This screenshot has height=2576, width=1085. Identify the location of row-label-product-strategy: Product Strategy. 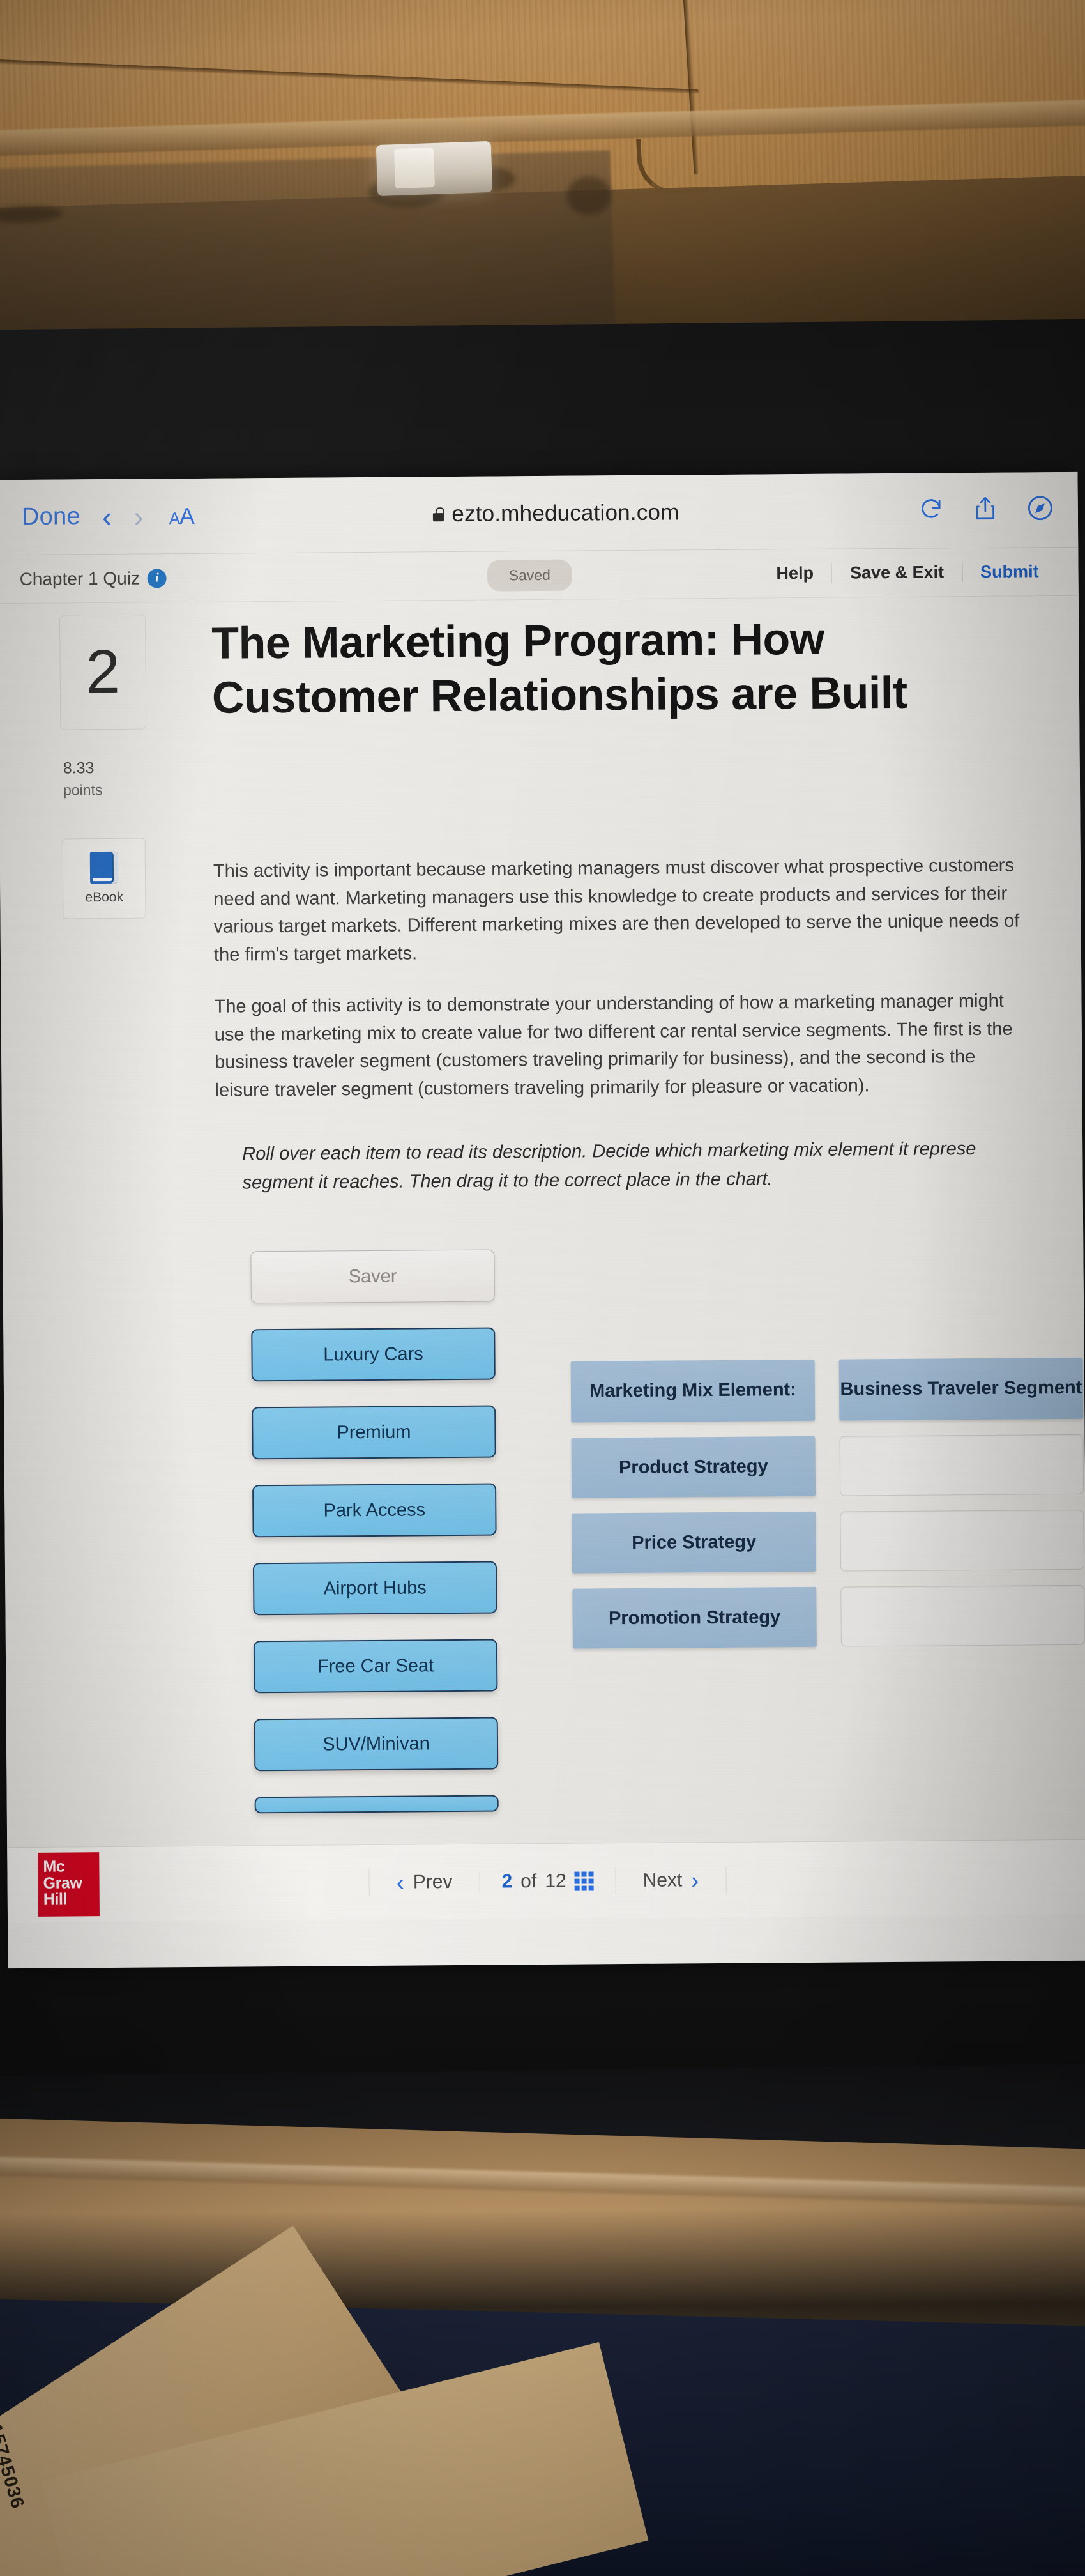
(693, 1467).